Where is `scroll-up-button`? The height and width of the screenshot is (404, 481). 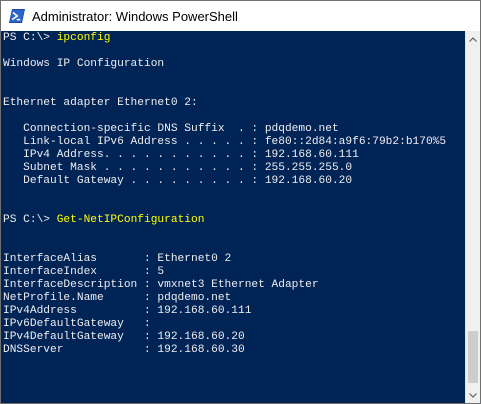
scroll-up-button is located at coordinates (473, 39).